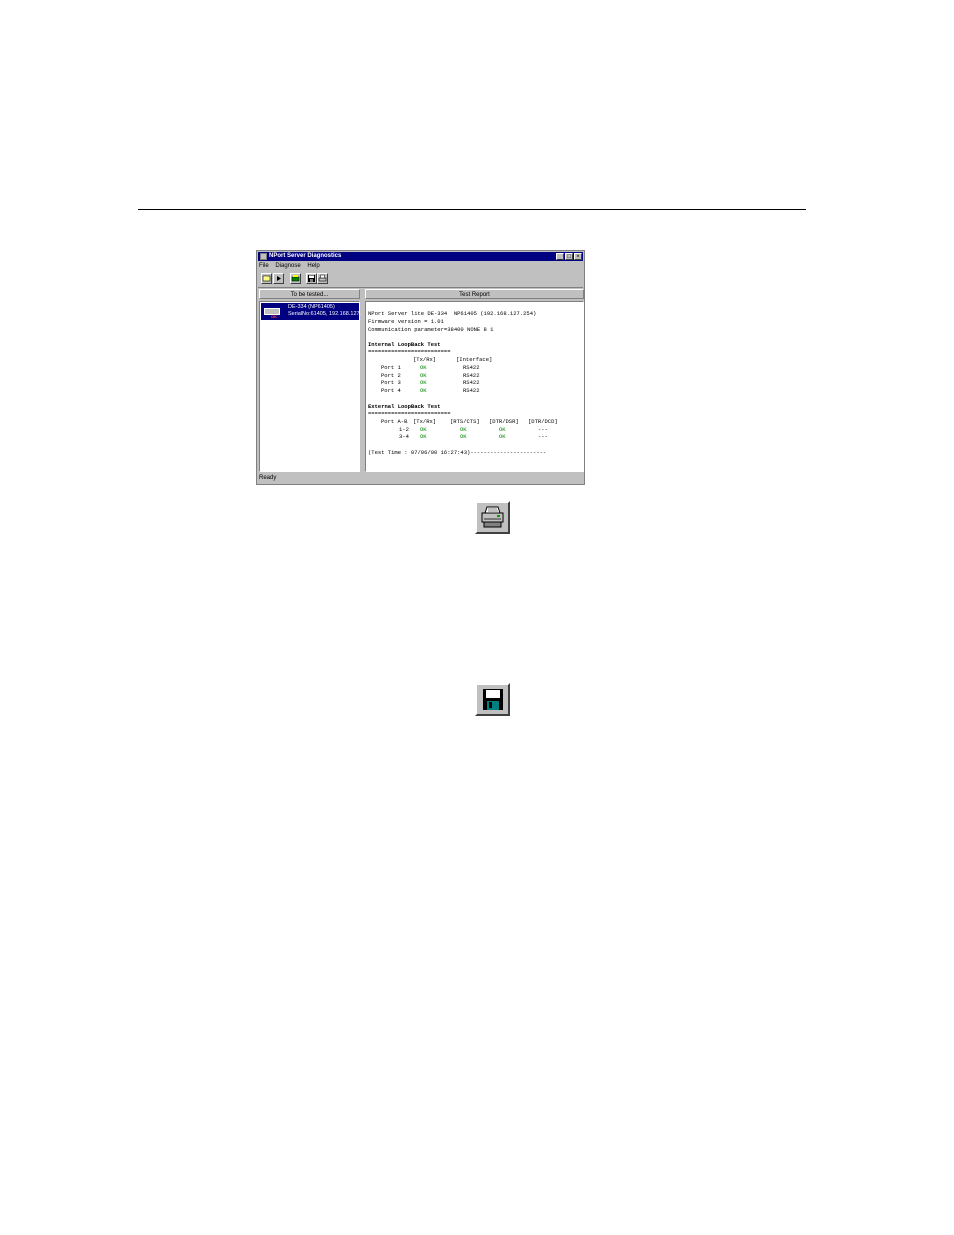 The width and height of the screenshot is (954, 1235). Describe the element at coordinates (560, 256) in the screenshot. I see `minimize-button: _` at that location.